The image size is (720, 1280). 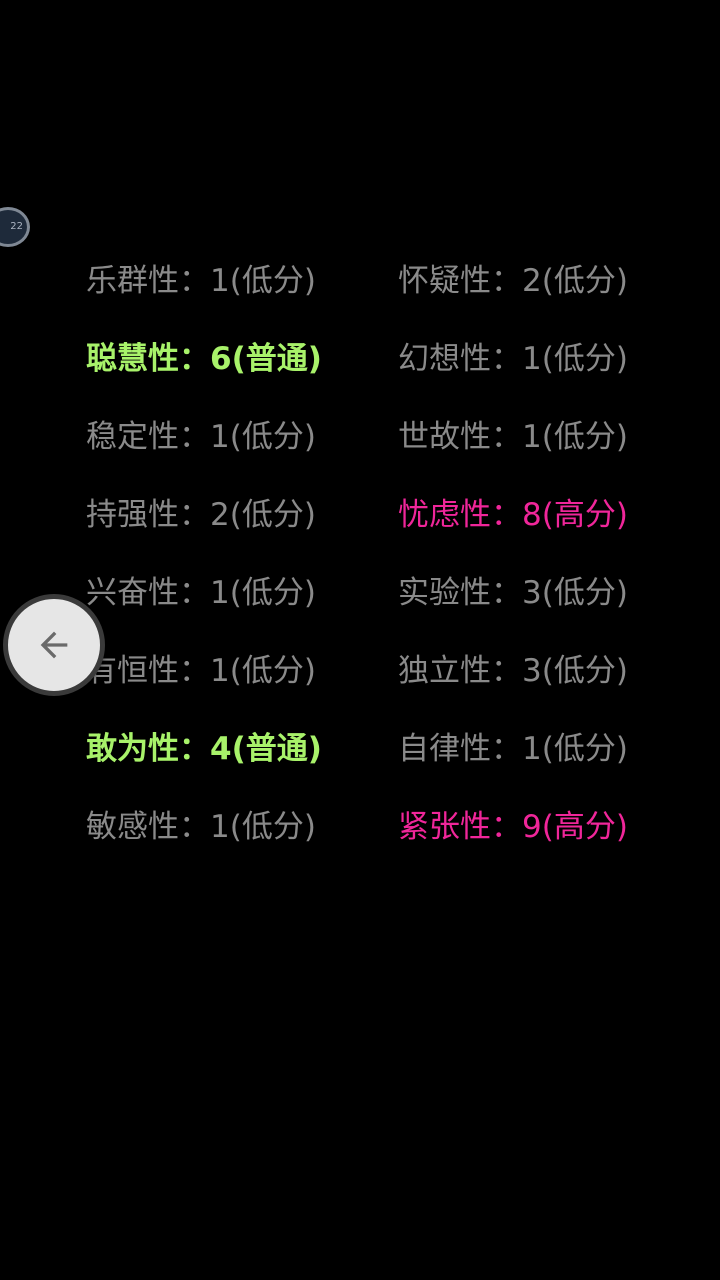 I want to click on trait-score: 敏感性：1(低分), so click(x=201, y=827).